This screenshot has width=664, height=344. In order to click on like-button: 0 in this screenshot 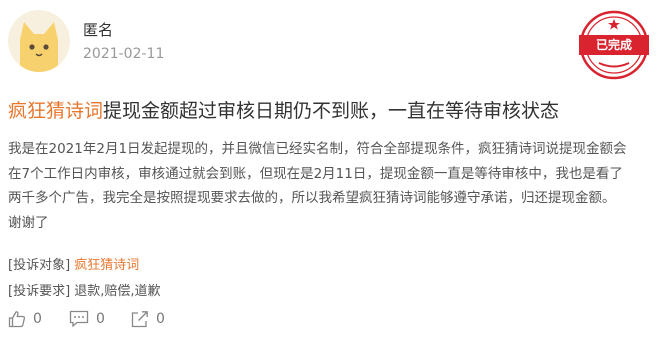, I will do `click(25, 319)`.